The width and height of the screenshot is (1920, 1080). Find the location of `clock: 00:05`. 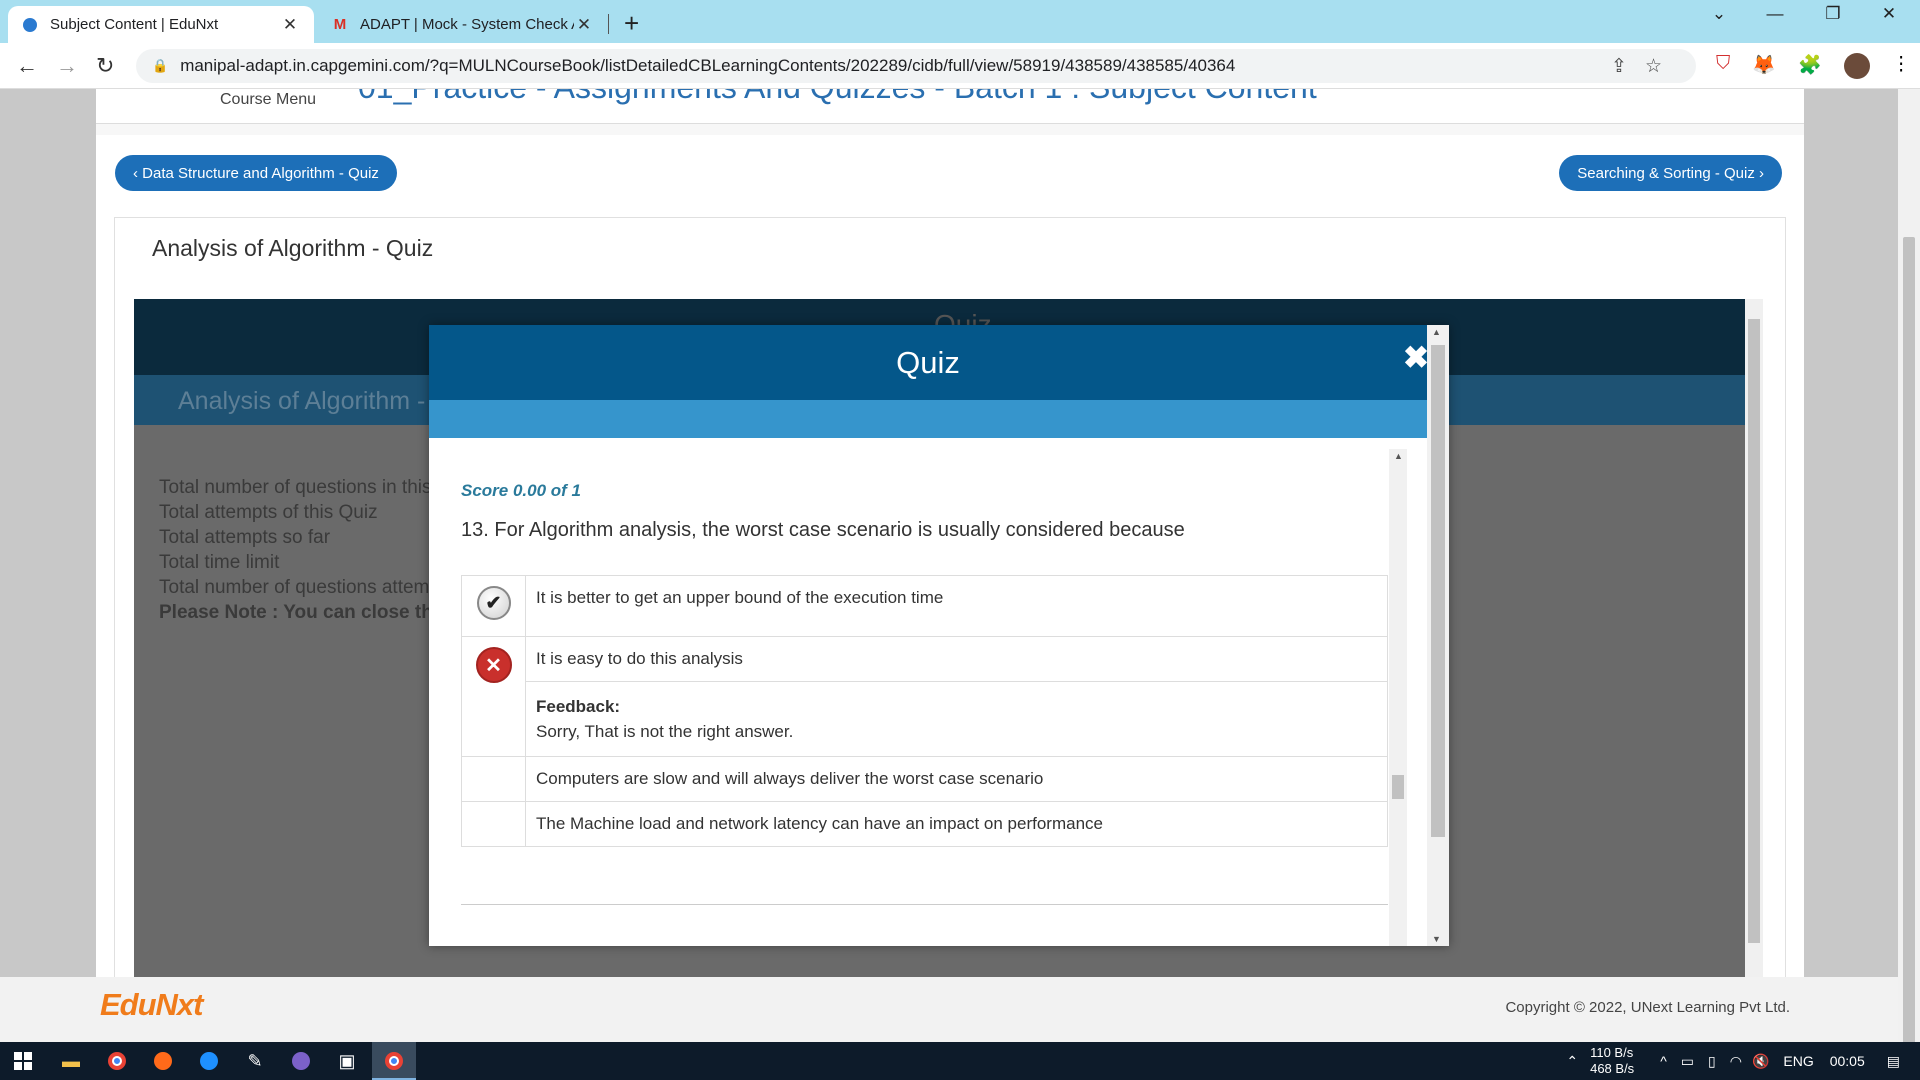

clock: 00:05 is located at coordinates (1847, 1061).